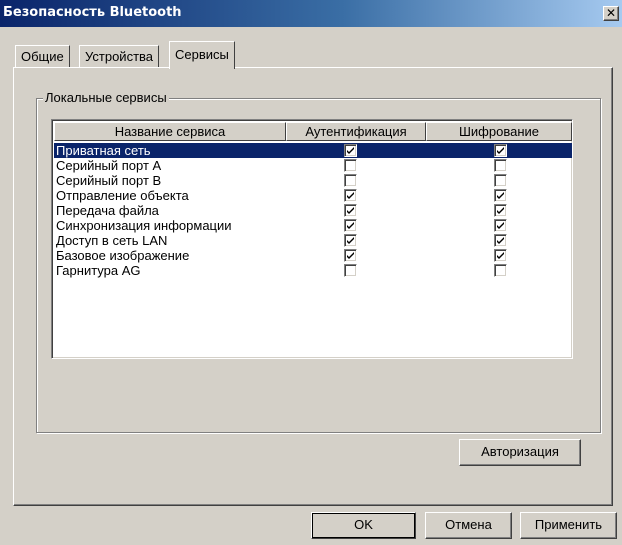 This screenshot has width=622, height=545. I want to click on service-row: Доступ в сеть LAN, so click(313, 240).